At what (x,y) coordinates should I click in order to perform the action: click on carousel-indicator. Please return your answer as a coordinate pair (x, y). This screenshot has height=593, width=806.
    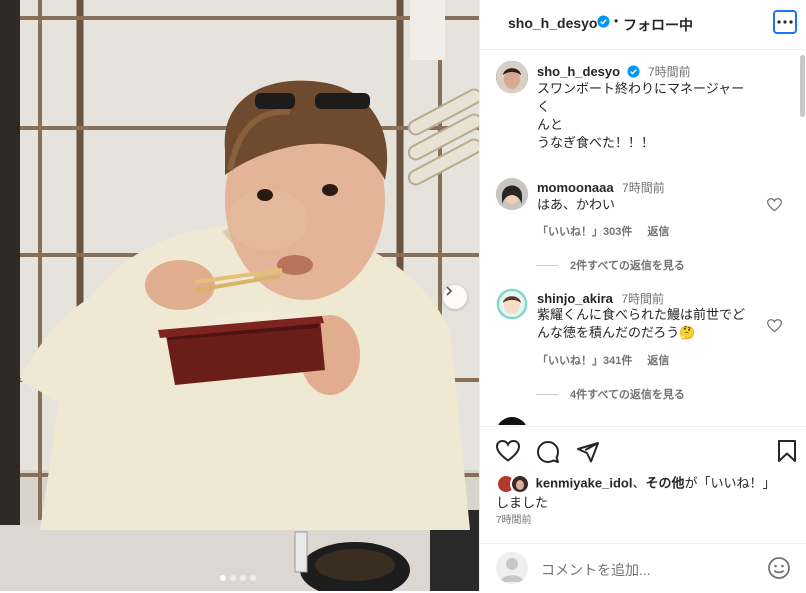
    Looking at the image, I should click on (238, 578).